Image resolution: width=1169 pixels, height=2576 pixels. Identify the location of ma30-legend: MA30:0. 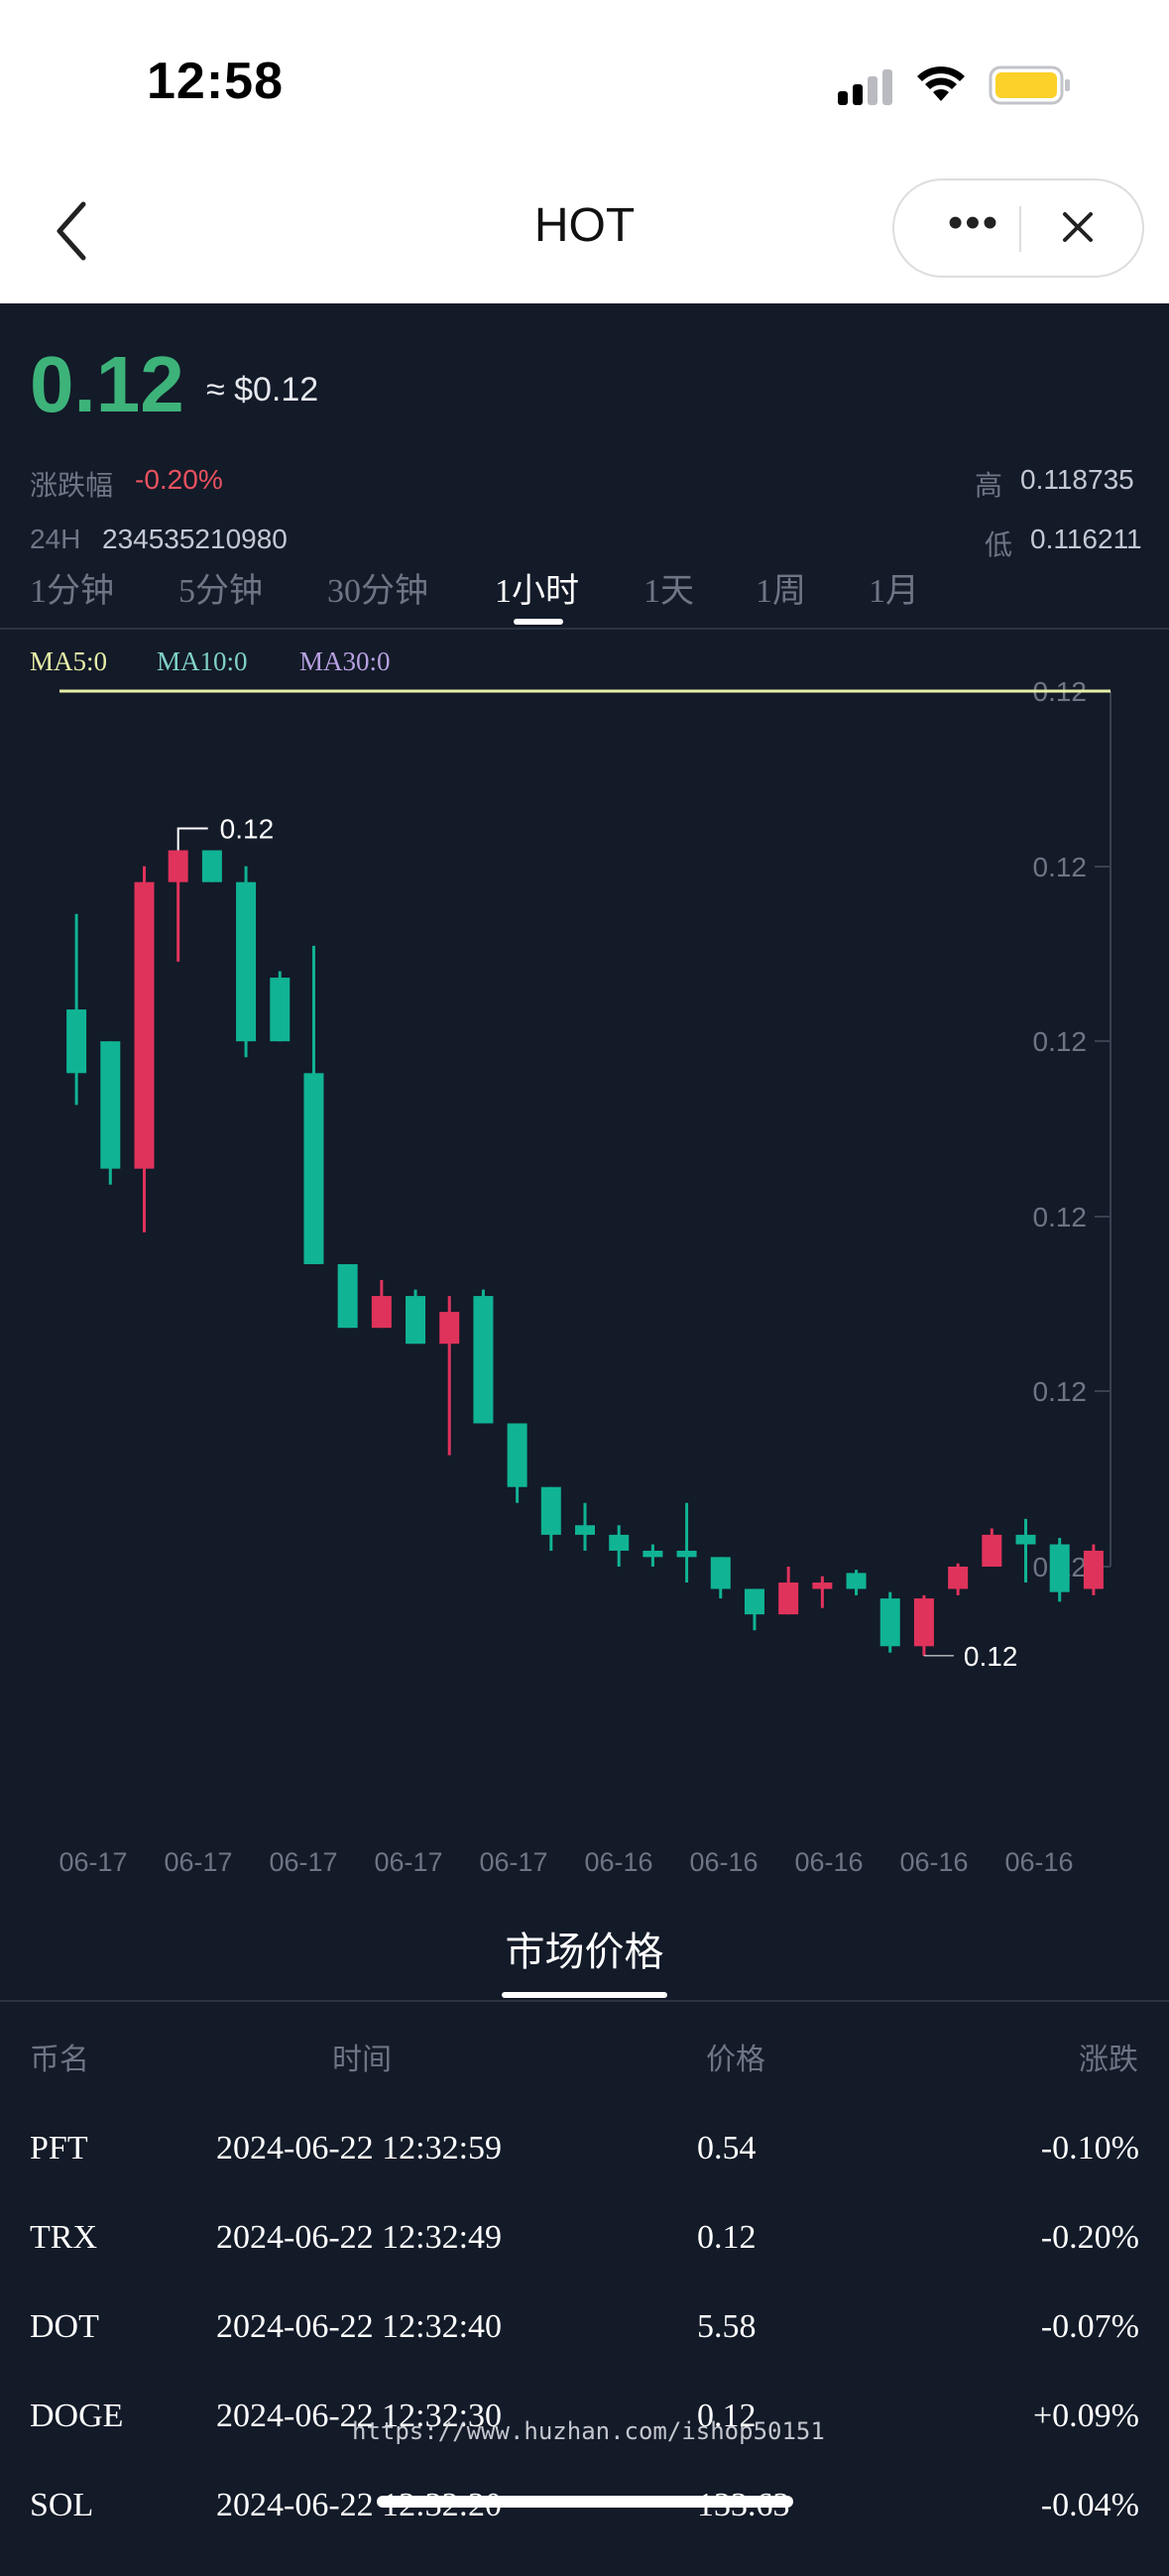
(345, 661).